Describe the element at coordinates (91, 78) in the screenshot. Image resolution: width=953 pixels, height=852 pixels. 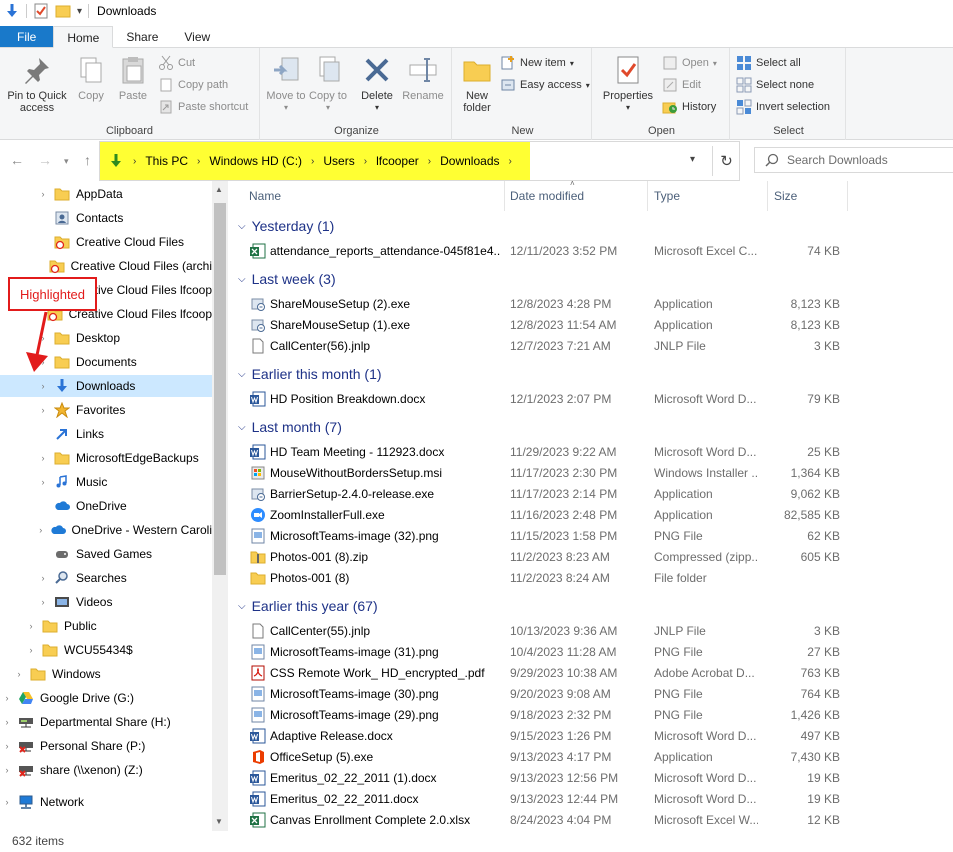
I see `copy-button: Copy` at that location.